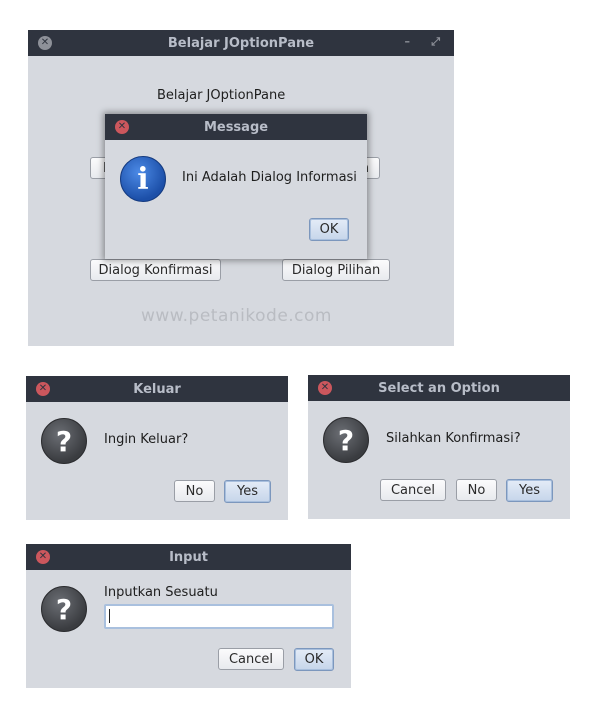  Describe the element at coordinates (161, 592) in the screenshot. I see `input-prompt: Inputkan Sesuatu` at that location.